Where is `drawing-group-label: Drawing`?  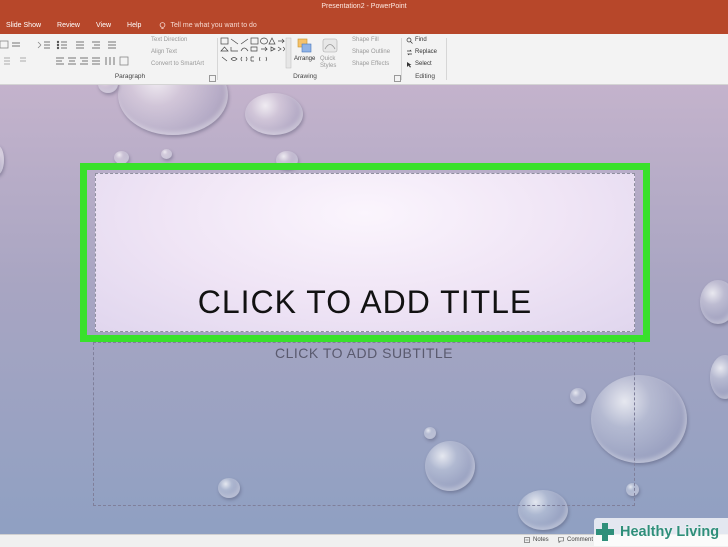 drawing-group-label: Drawing is located at coordinates (305, 76).